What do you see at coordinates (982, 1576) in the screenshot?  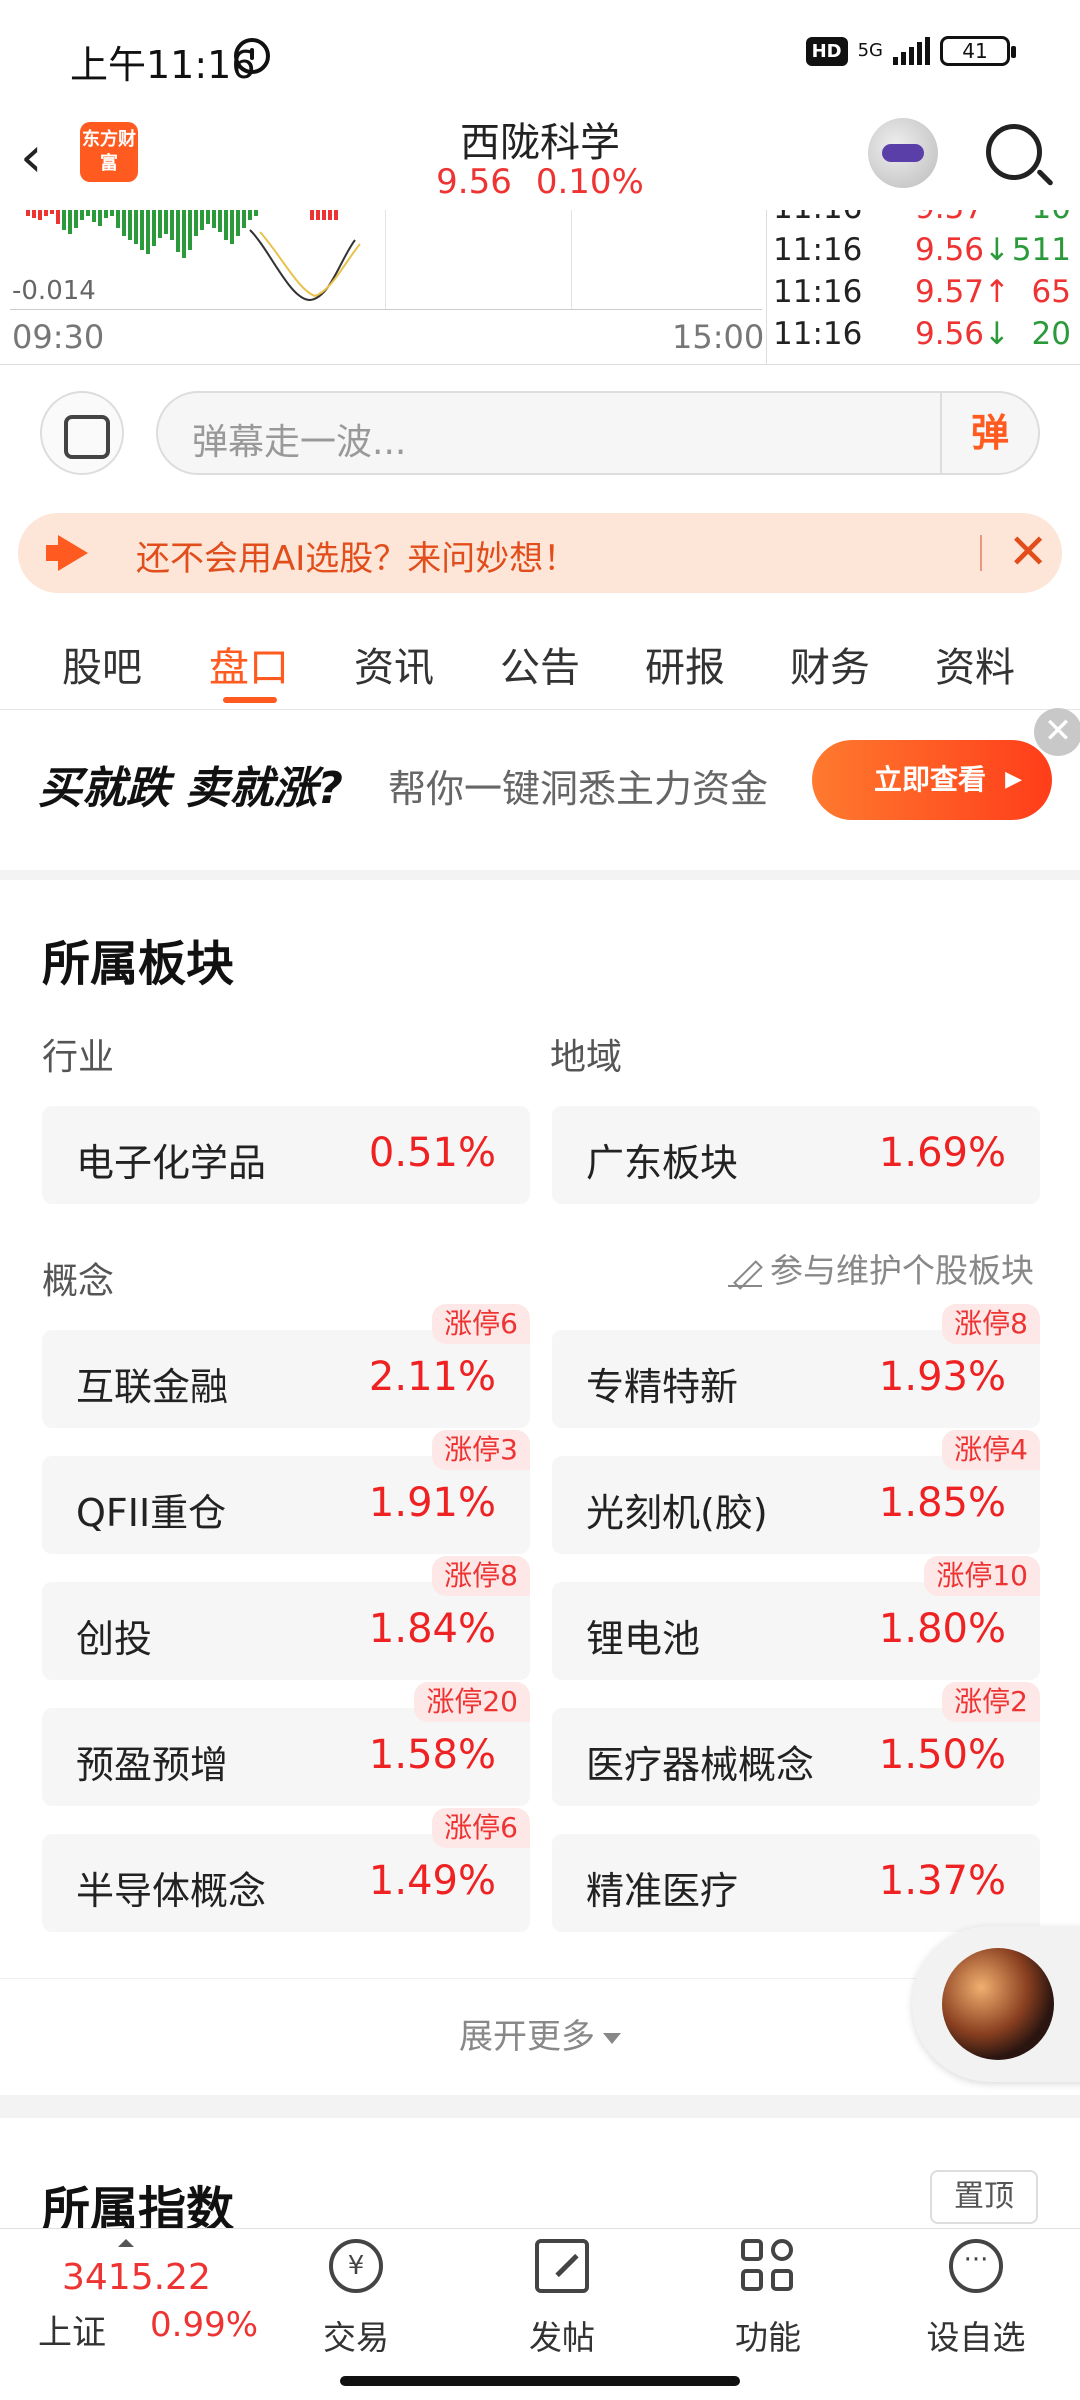 I see `limit-up-badge: 涨停10` at bounding box center [982, 1576].